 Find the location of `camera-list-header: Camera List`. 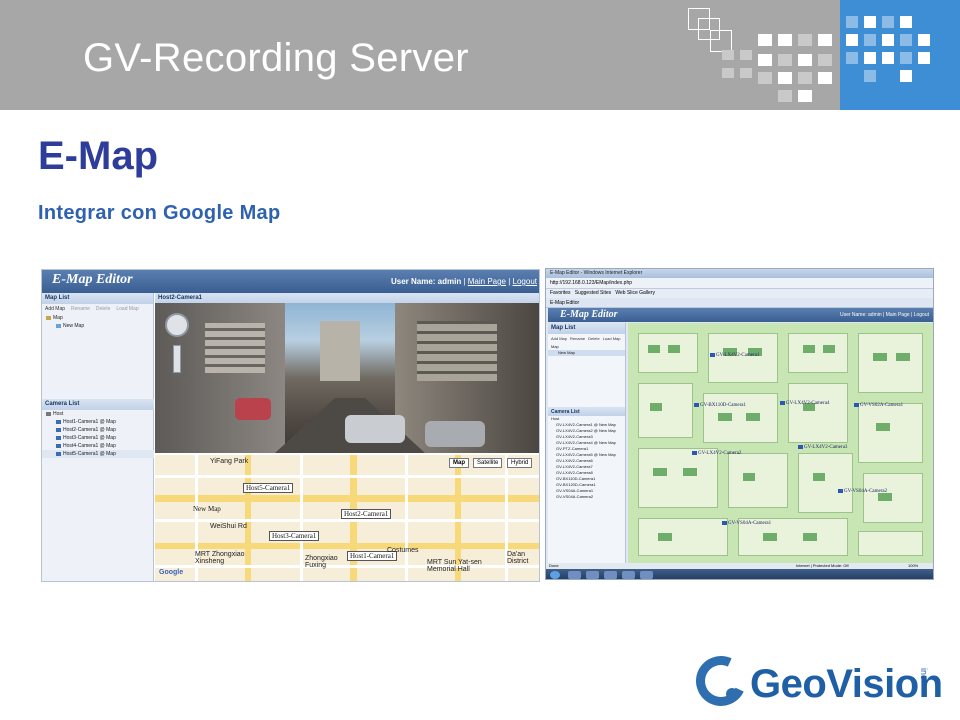

camera-list-header: Camera List is located at coordinates (586, 411).